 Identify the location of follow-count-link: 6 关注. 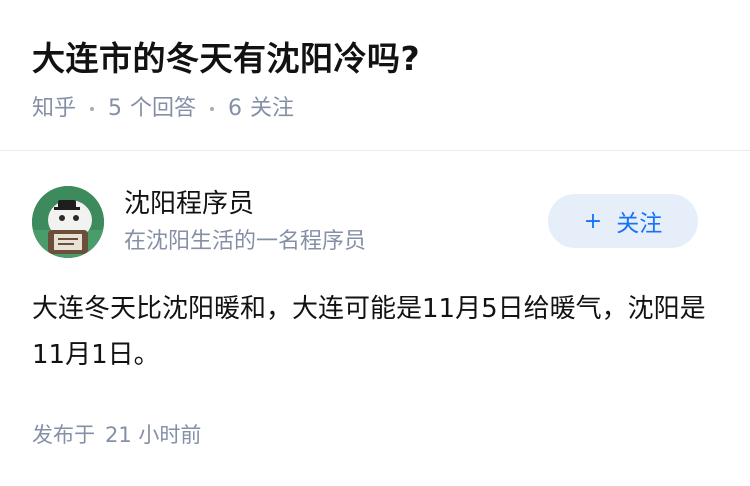
(261, 109).